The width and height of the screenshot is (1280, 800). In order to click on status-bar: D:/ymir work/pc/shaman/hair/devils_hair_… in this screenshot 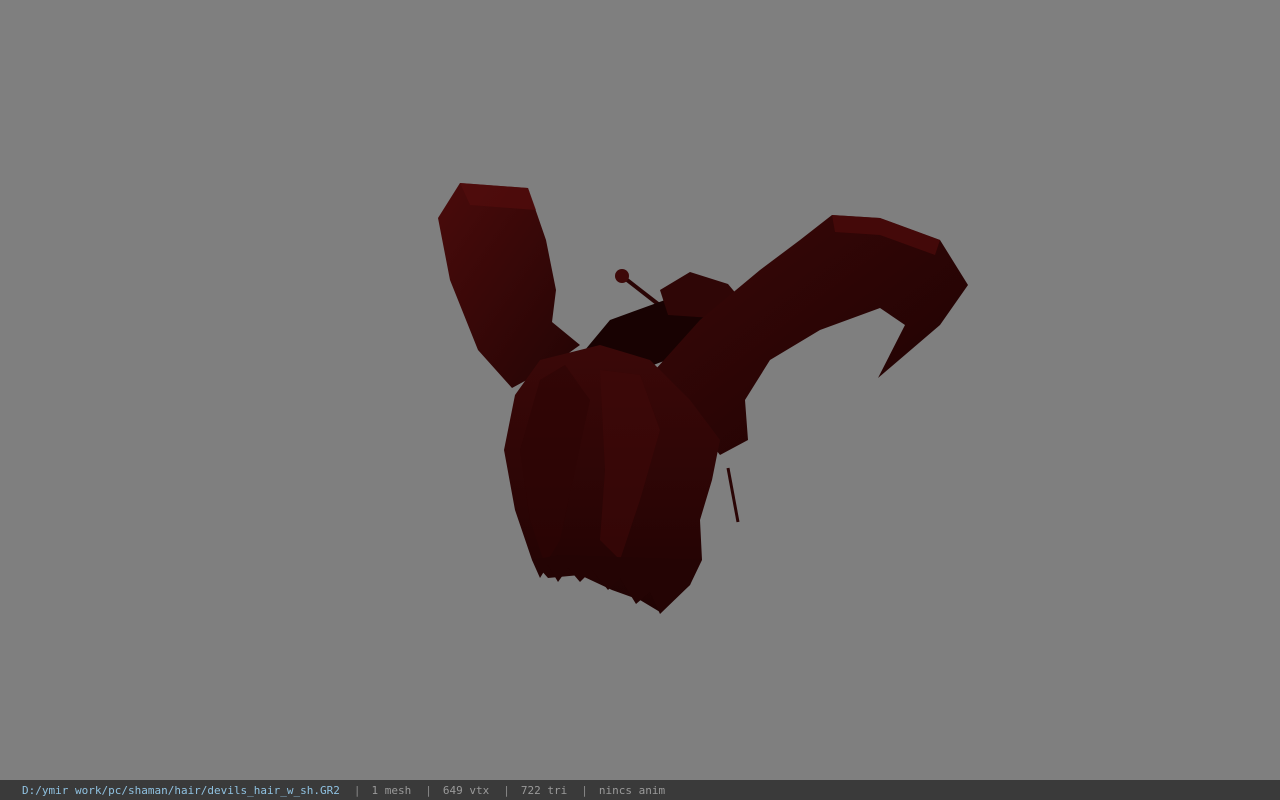, I will do `click(640, 790)`.